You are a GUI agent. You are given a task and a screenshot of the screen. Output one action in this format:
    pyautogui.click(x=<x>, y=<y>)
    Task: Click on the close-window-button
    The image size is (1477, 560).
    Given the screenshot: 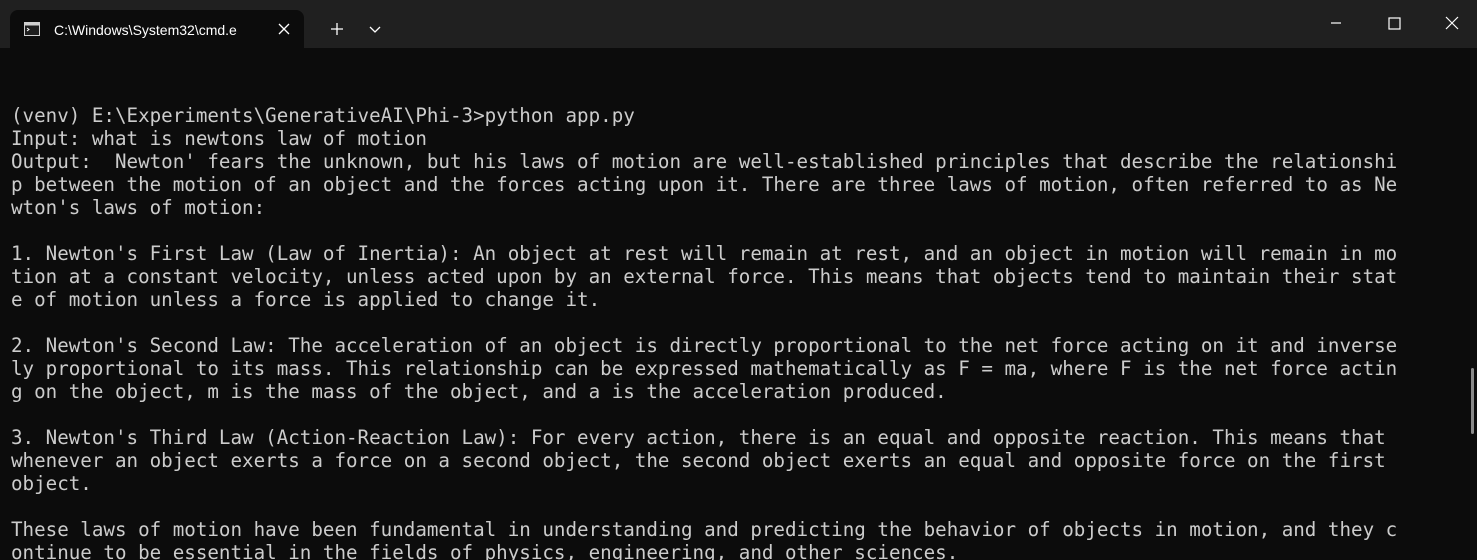 What is the action you would take?
    pyautogui.click(x=1450, y=23)
    